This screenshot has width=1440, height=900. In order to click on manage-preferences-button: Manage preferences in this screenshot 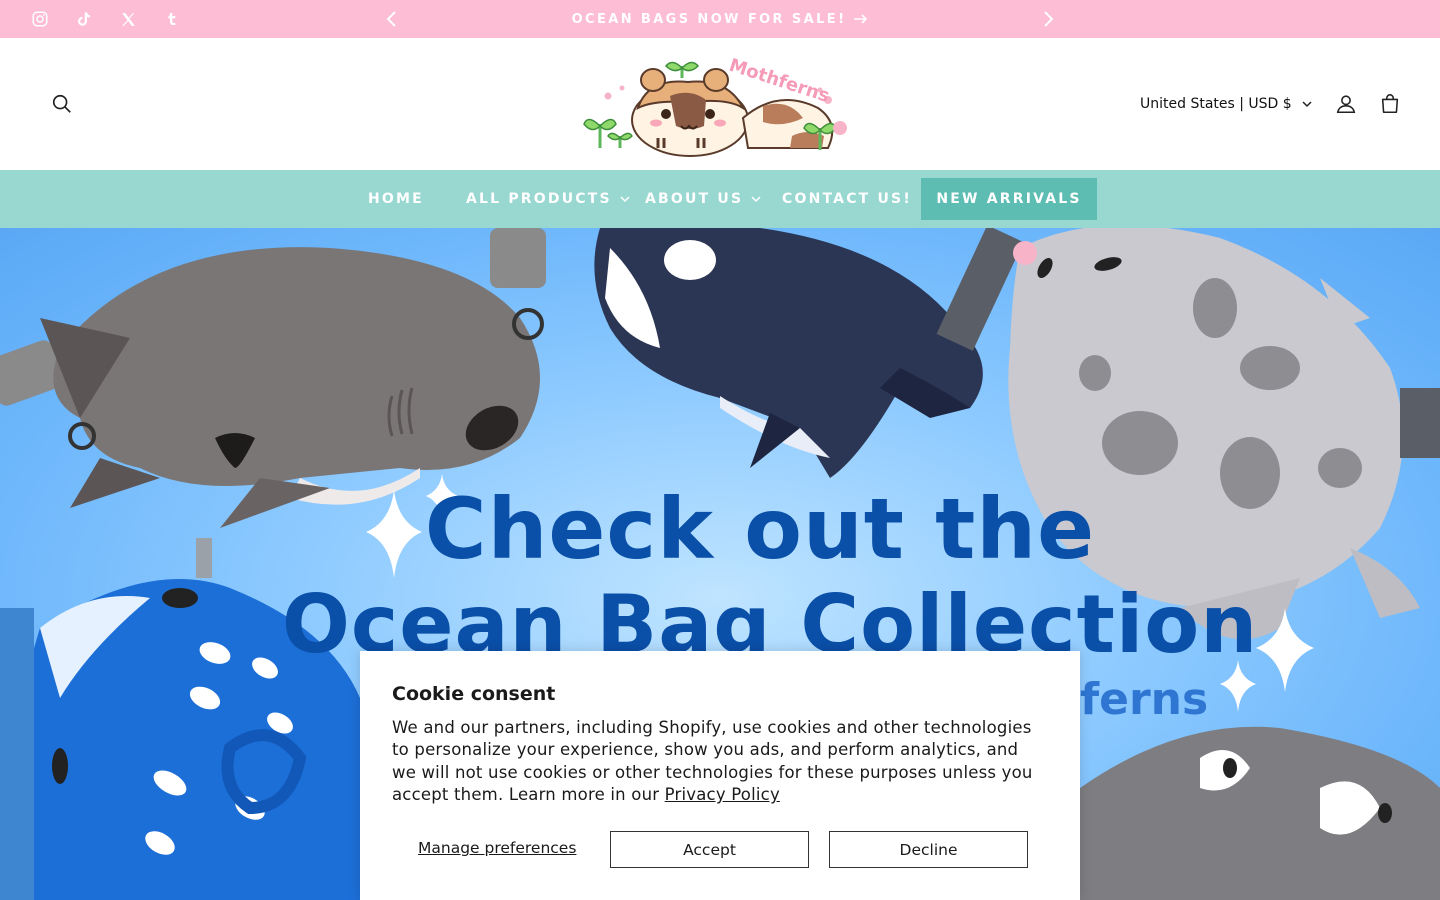, I will do `click(497, 848)`.